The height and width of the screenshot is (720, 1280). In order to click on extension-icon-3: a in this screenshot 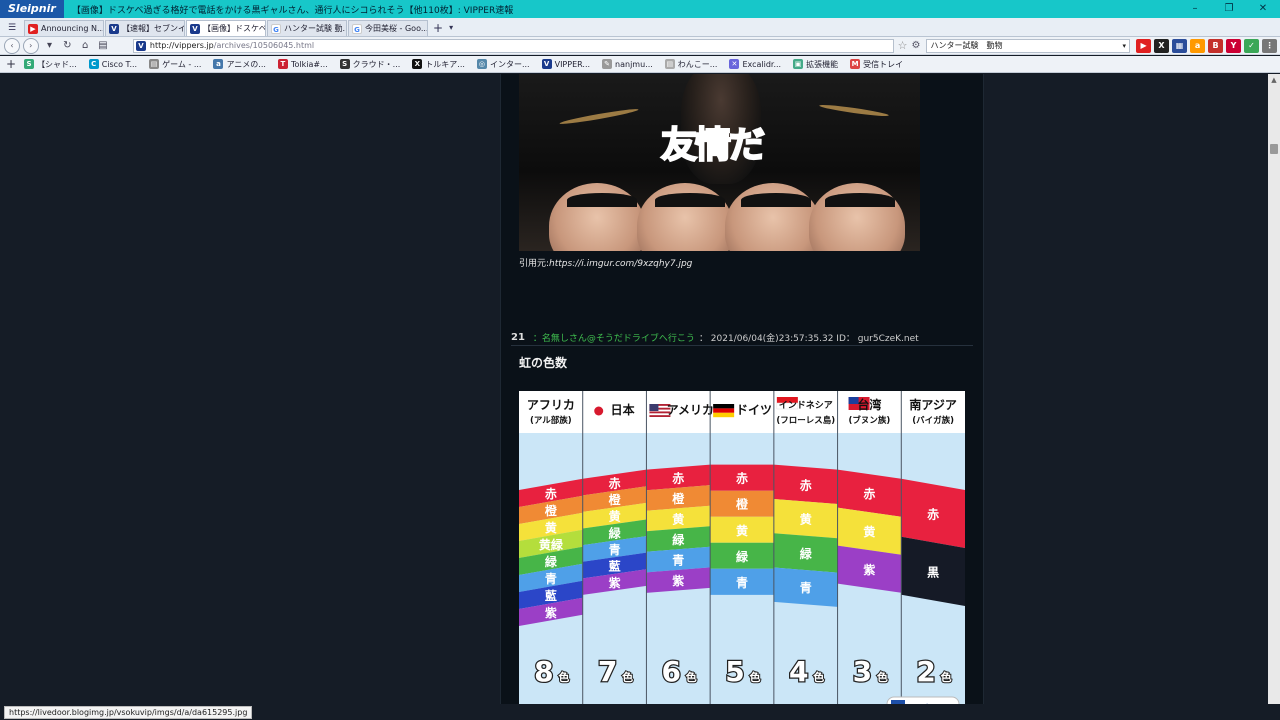, I will do `click(1198, 45)`.